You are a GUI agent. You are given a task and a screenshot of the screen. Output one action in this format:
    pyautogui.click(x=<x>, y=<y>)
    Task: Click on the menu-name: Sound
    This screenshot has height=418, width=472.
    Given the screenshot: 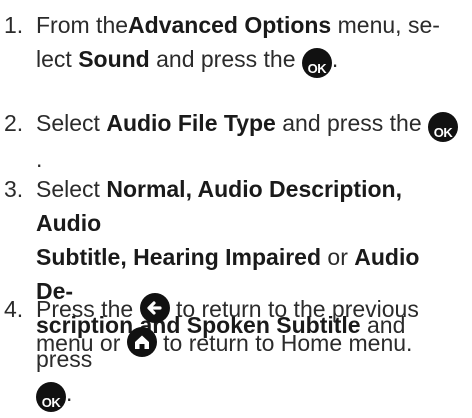 What is the action you would take?
    pyautogui.click(x=114, y=59)
    